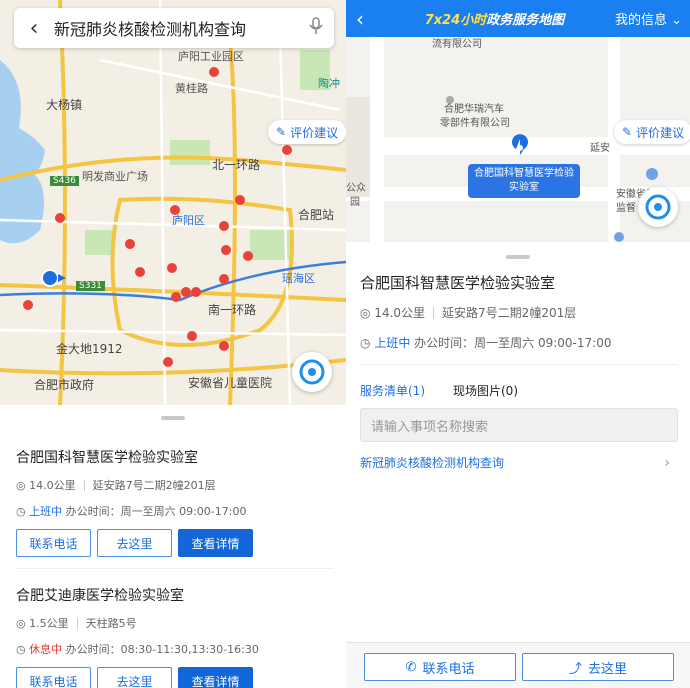  What do you see at coordinates (314, 132) in the screenshot?
I see `eval-label: 评价建议` at bounding box center [314, 132].